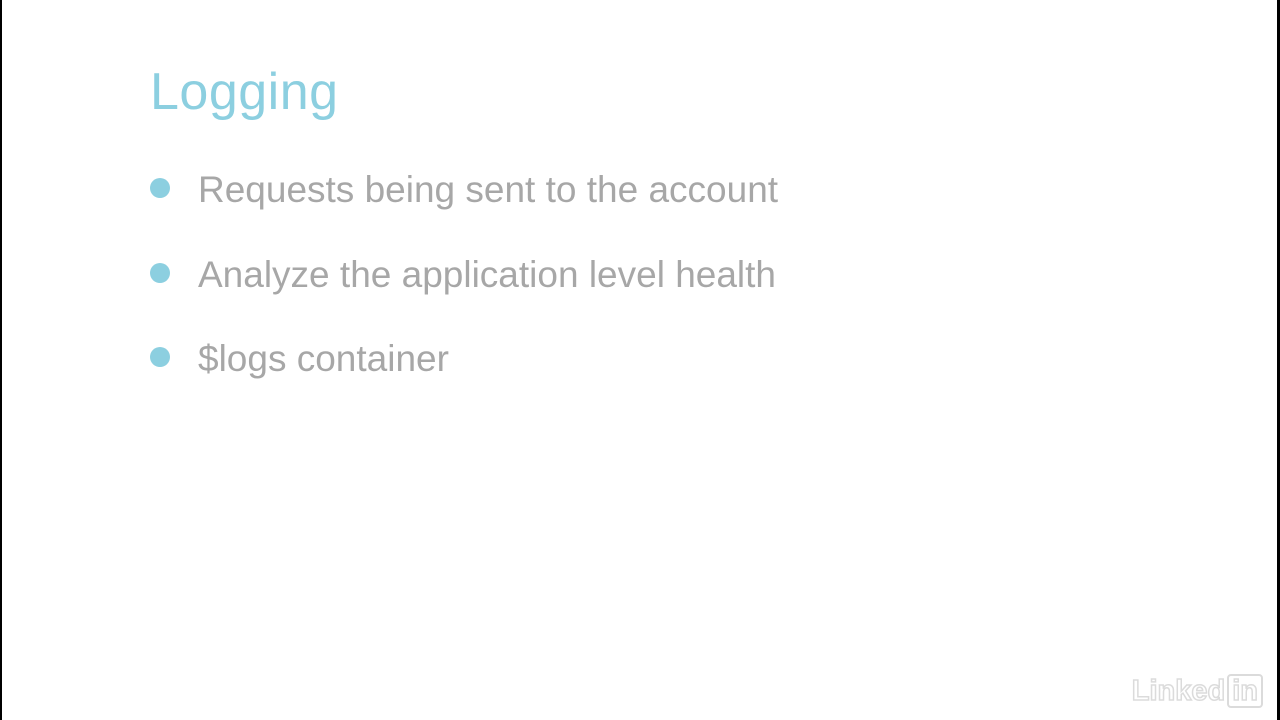 The height and width of the screenshot is (720, 1280). Describe the element at coordinates (464, 359) in the screenshot. I see `bullet-item: $logs container` at that location.